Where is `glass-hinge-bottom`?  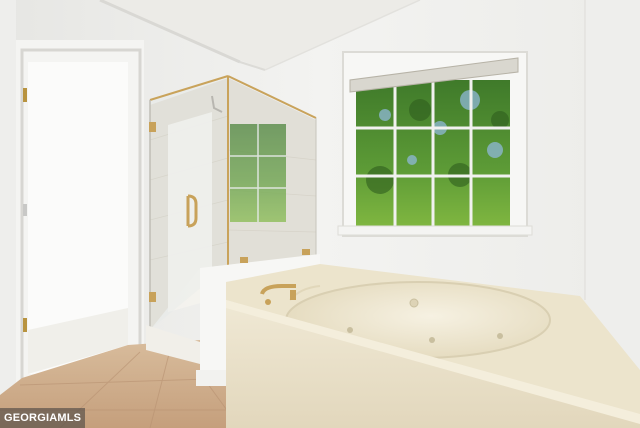
glass-hinge-bottom is located at coordinates (152, 297).